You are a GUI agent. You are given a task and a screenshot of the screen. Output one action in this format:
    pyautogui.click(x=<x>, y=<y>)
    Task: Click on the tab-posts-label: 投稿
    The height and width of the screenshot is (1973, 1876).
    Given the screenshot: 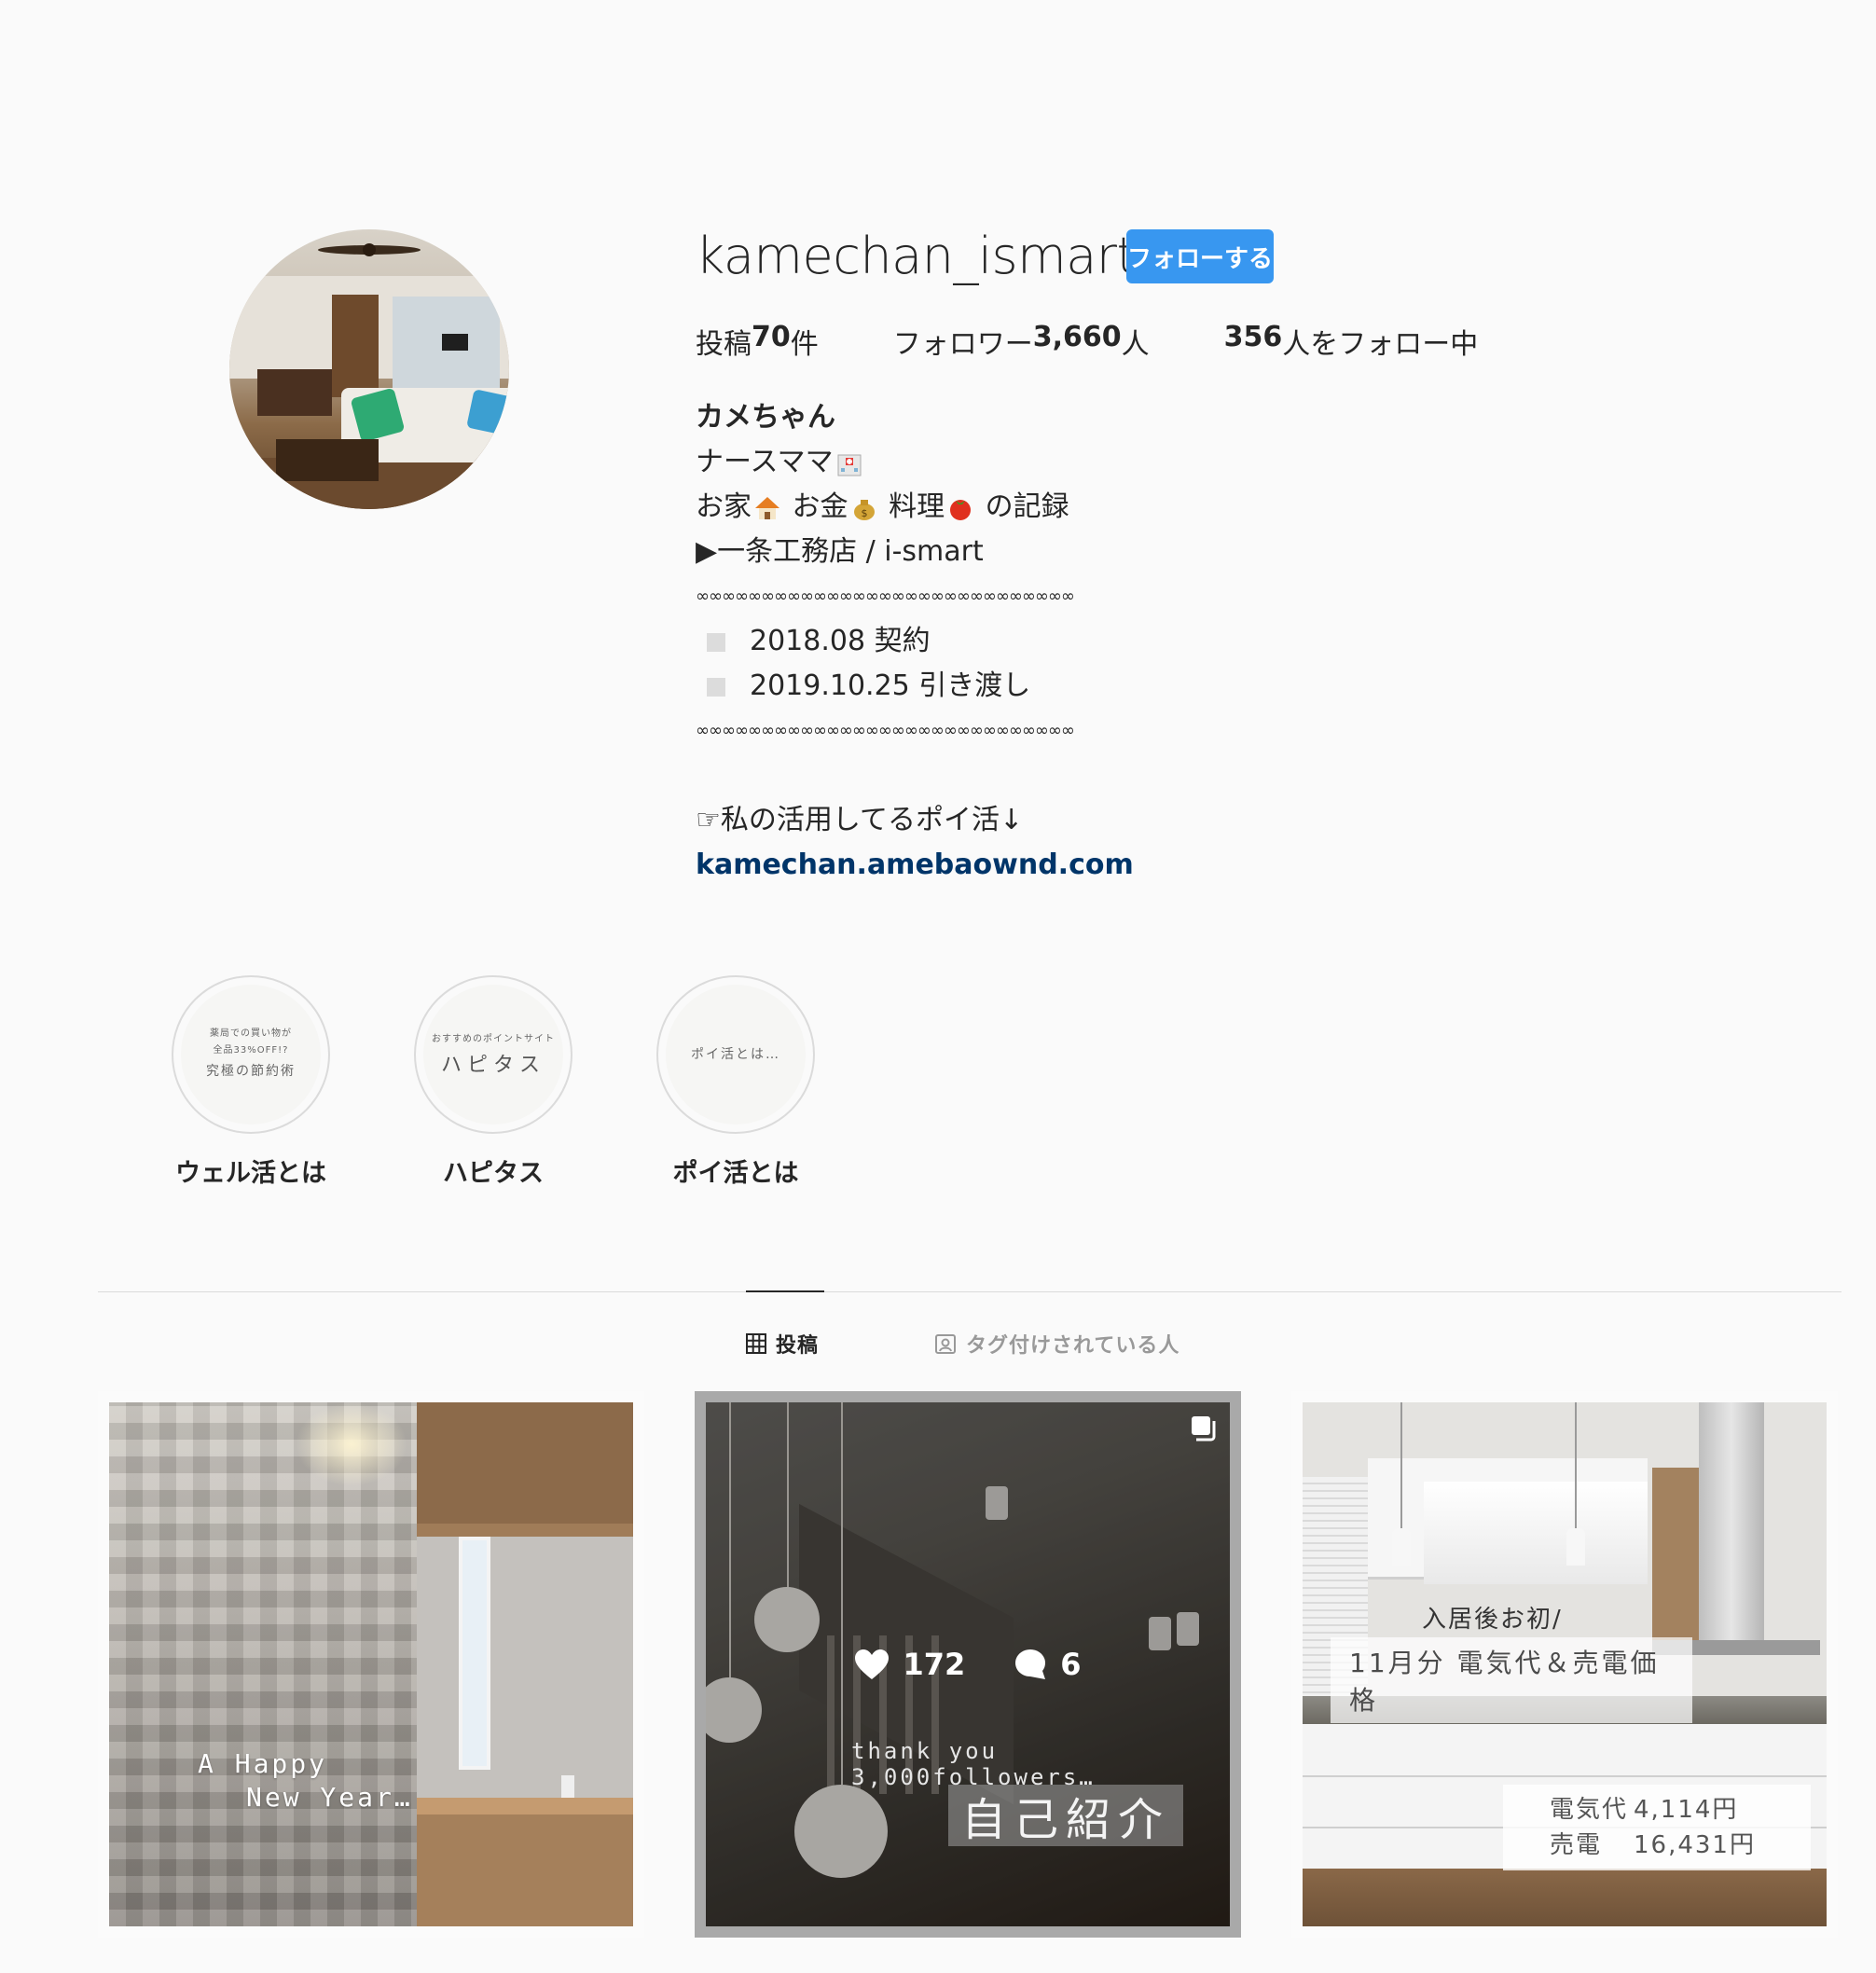 What is the action you would take?
    pyautogui.click(x=798, y=1346)
    